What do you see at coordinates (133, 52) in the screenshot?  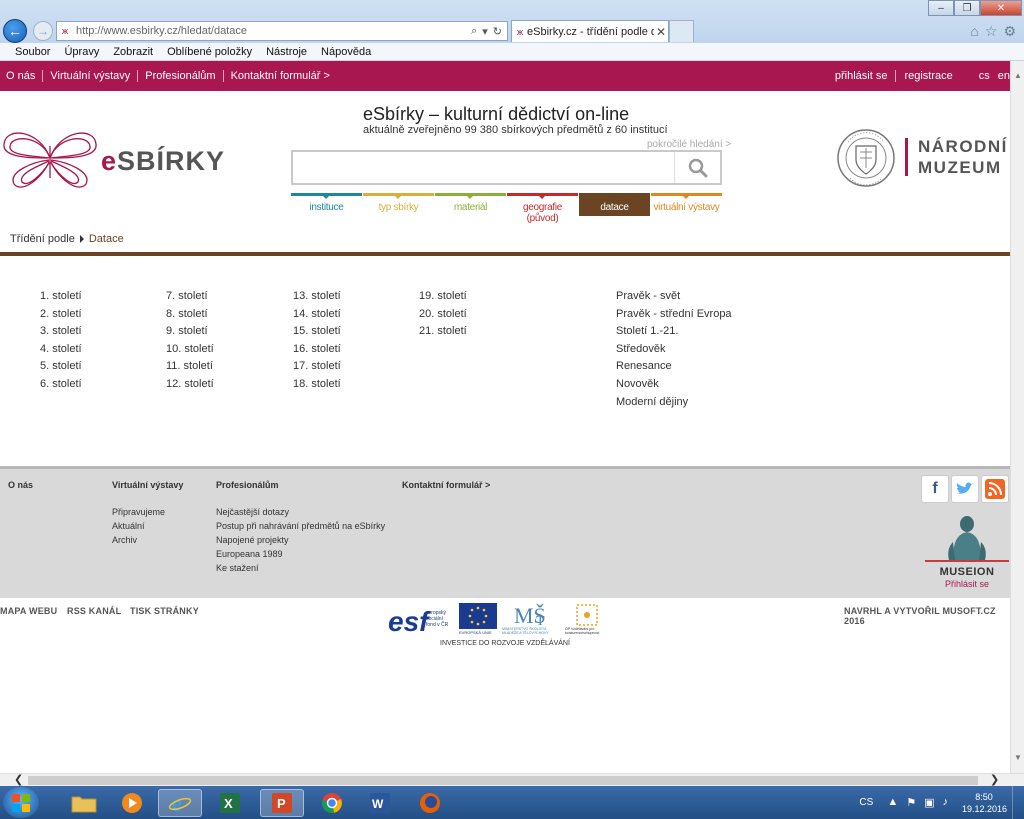 I see `menu-zobrazit: Zobrazit` at bounding box center [133, 52].